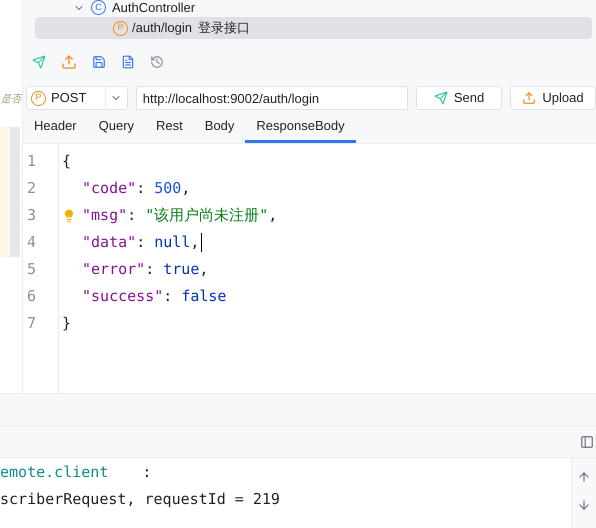 This screenshot has height=528, width=596. What do you see at coordinates (553, 98) in the screenshot?
I see `upload-button: Upload` at bounding box center [553, 98].